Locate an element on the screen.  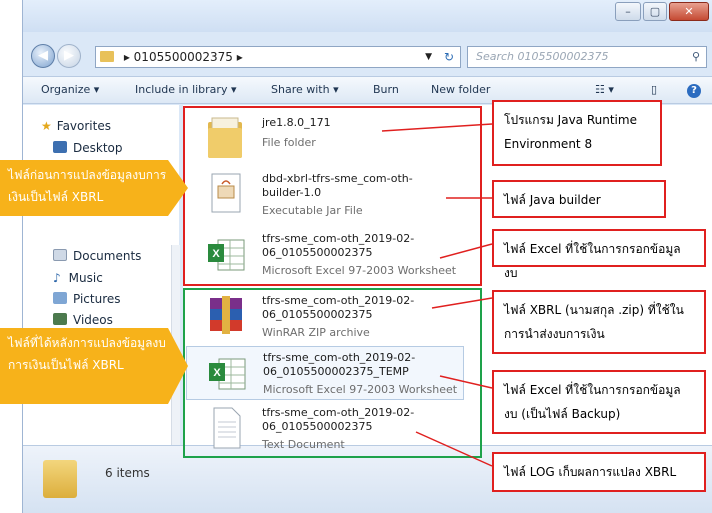
callout-text: โปรแกรม Java Runtime Environment 8 is located at coordinates (570, 132).